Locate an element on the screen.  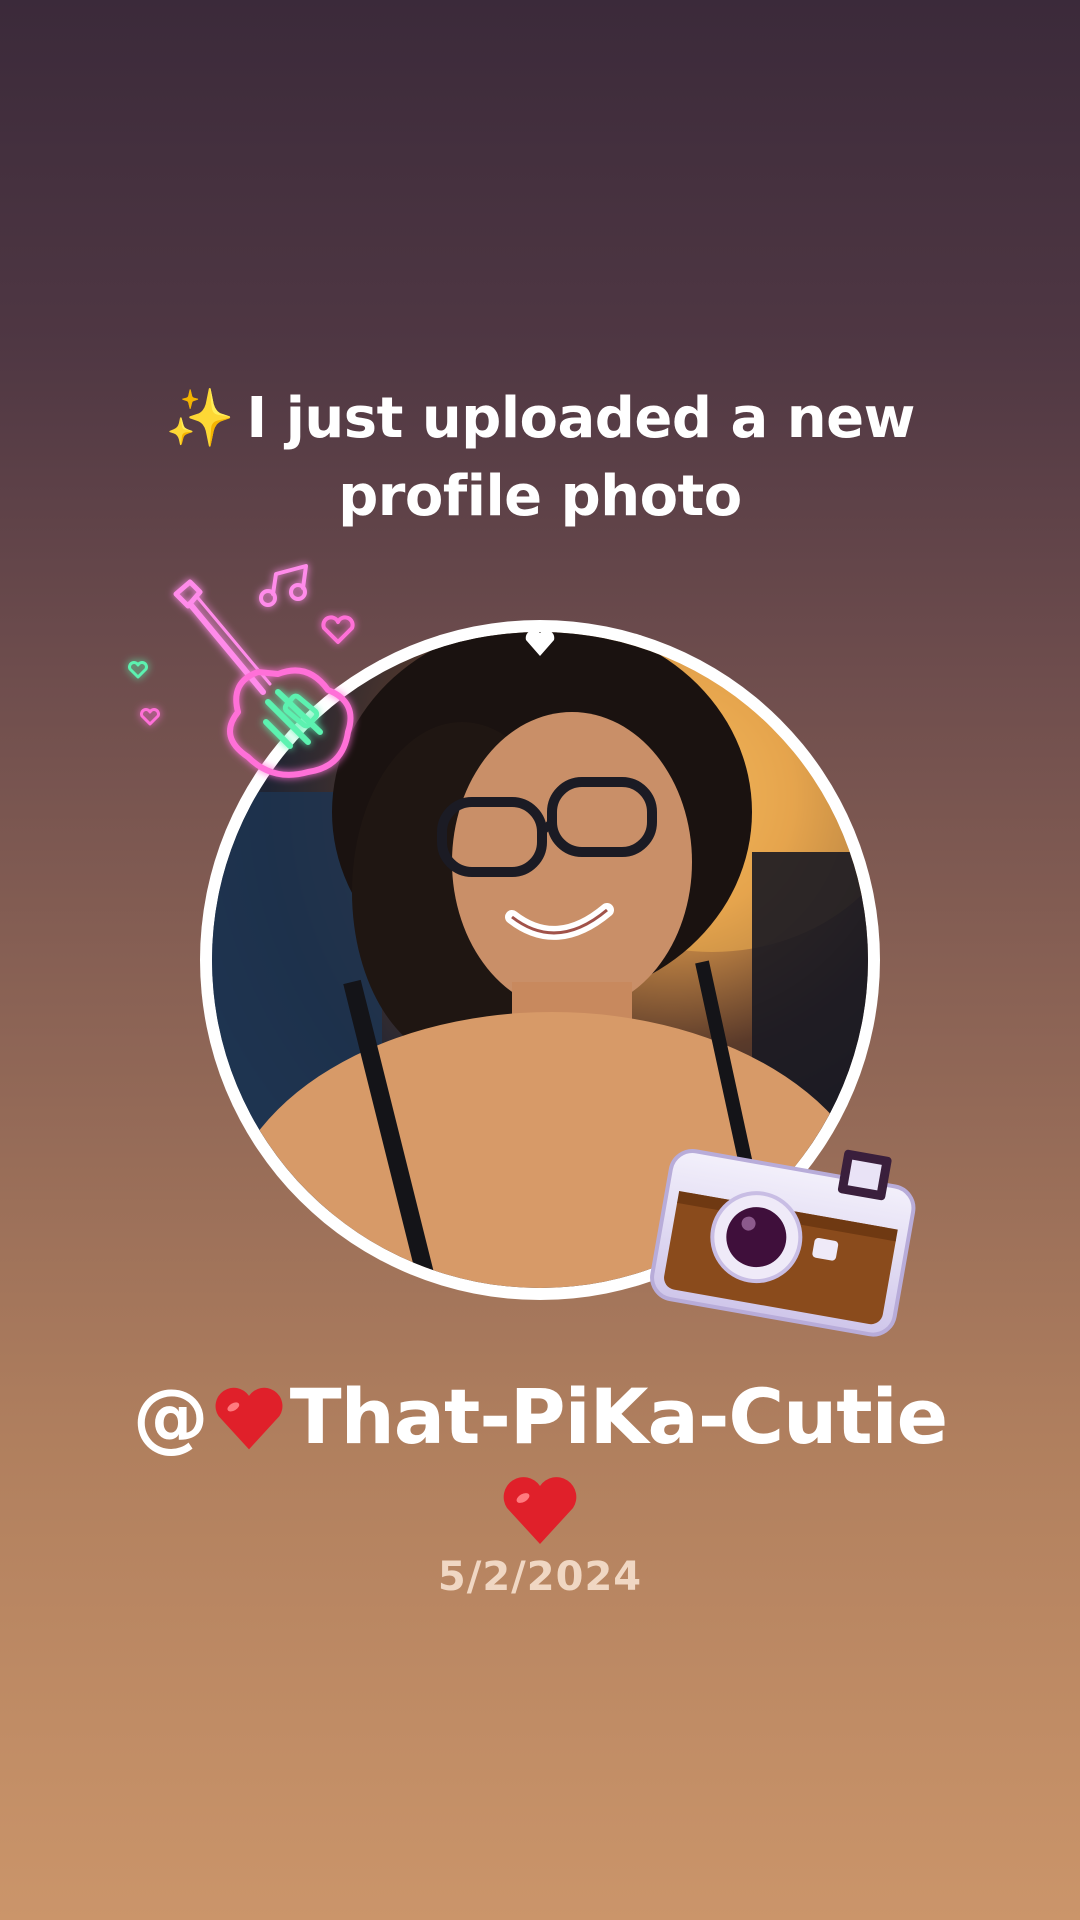
neon-guitar-icon is located at coordinates (241, 671).